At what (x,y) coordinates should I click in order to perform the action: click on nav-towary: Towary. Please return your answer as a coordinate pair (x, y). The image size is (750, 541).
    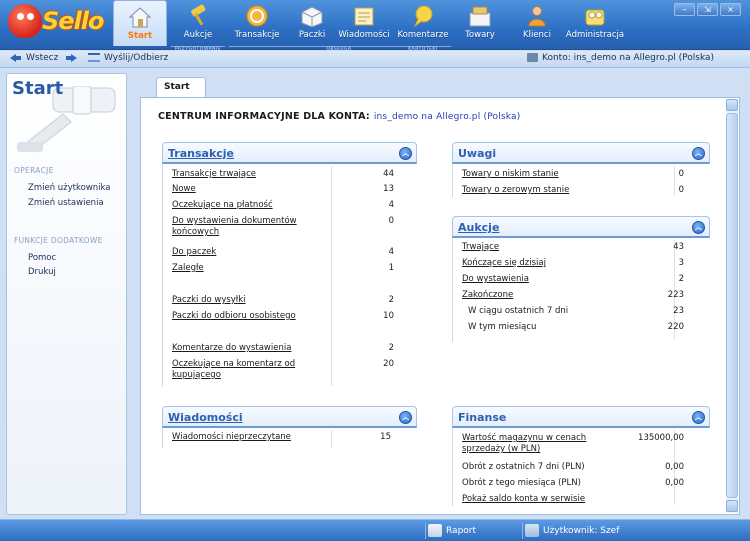
    Looking at the image, I should click on (480, 23).